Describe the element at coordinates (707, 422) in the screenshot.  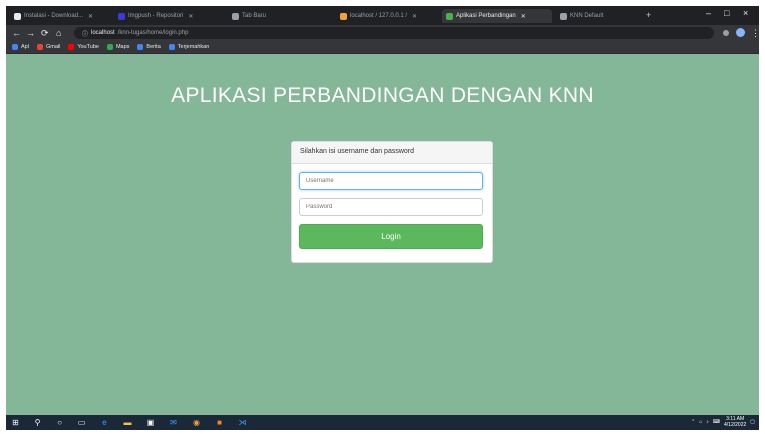
I see `volume-icon: ♪` at that location.